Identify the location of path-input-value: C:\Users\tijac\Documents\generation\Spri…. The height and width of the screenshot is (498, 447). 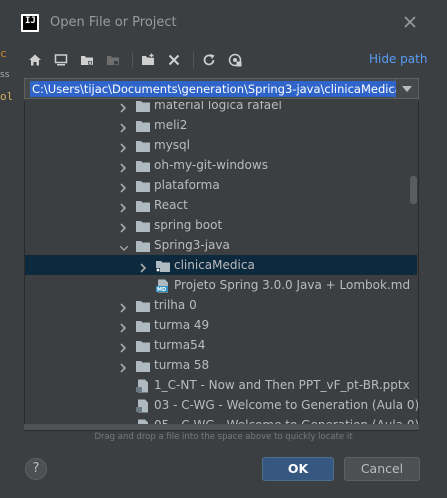
(217, 89).